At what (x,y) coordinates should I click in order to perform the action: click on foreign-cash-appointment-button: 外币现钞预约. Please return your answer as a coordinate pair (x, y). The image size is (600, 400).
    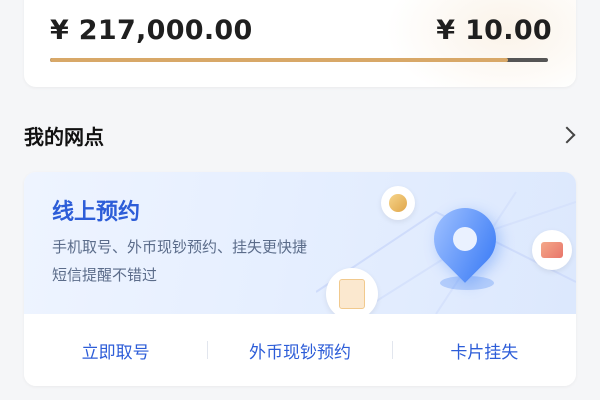
    Looking at the image, I should click on (299, 350).